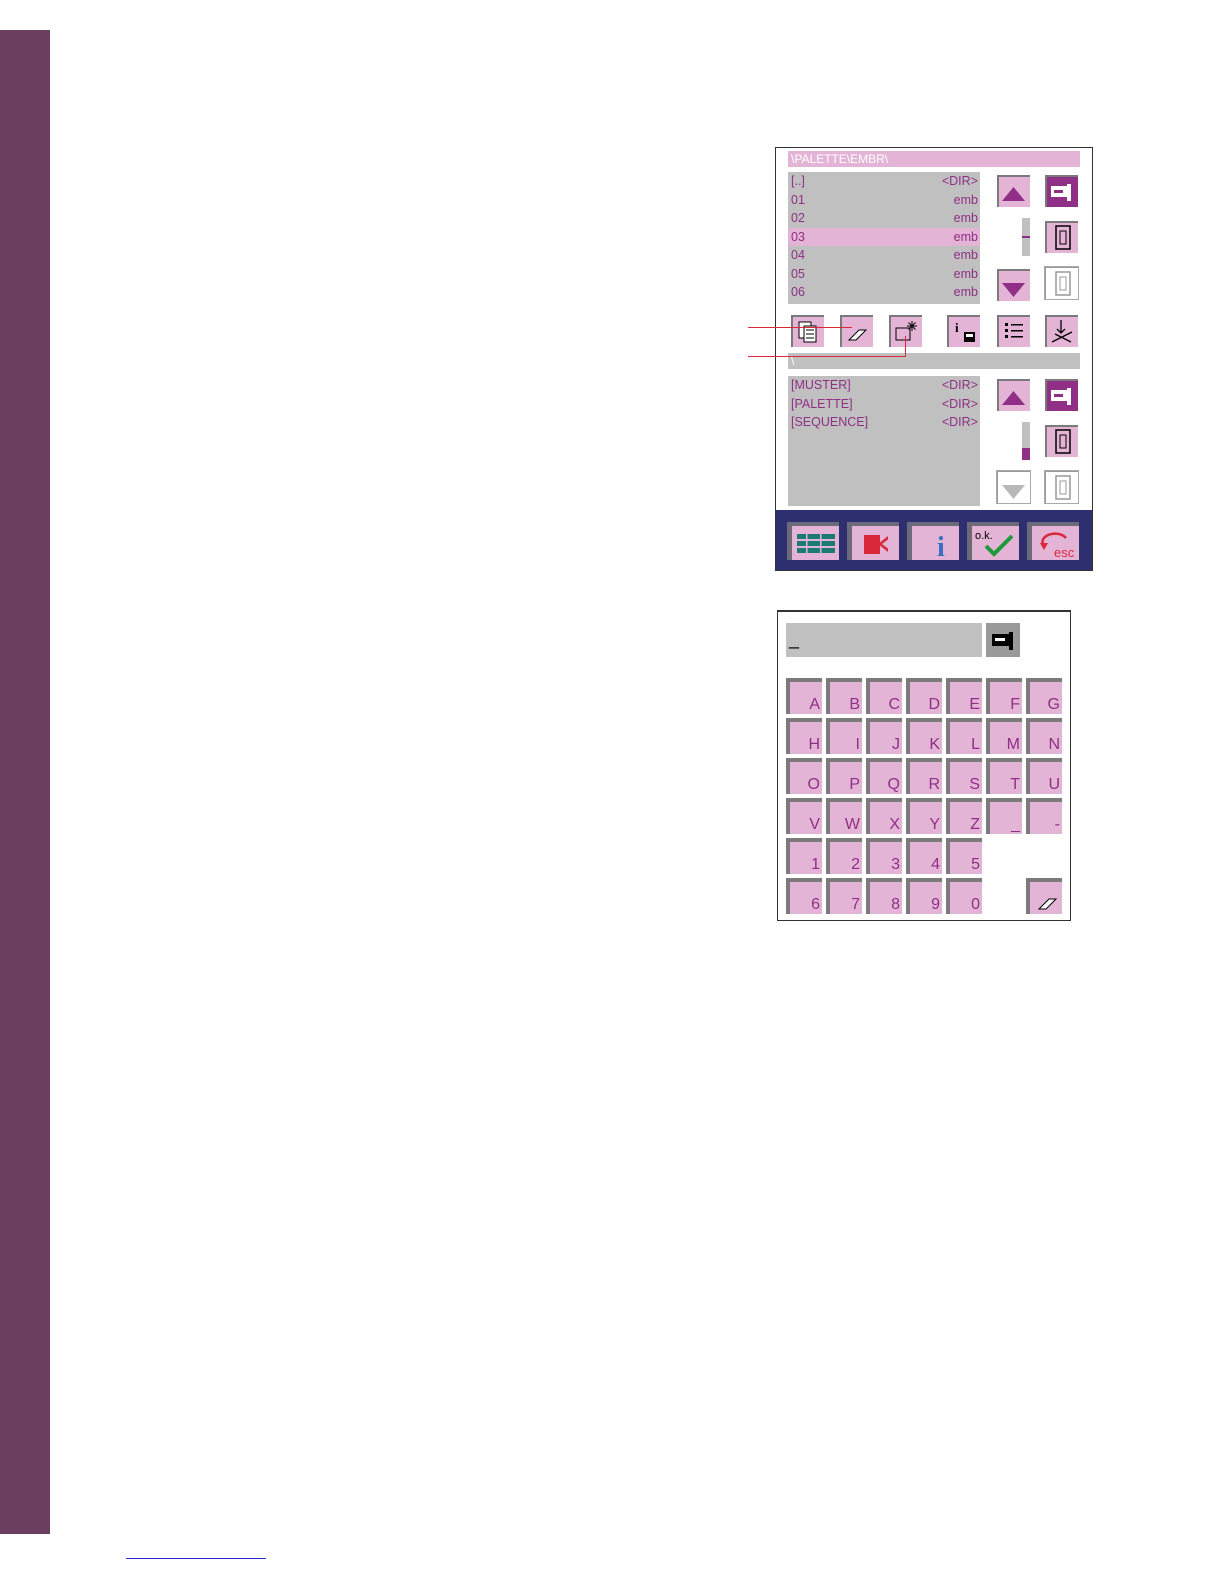 The height and width of the screenshot is (1584, 1224). What do you see at coordinates (924, 696) in the screenshot?
I see `key-d: D` at bounding box center [924, 696].